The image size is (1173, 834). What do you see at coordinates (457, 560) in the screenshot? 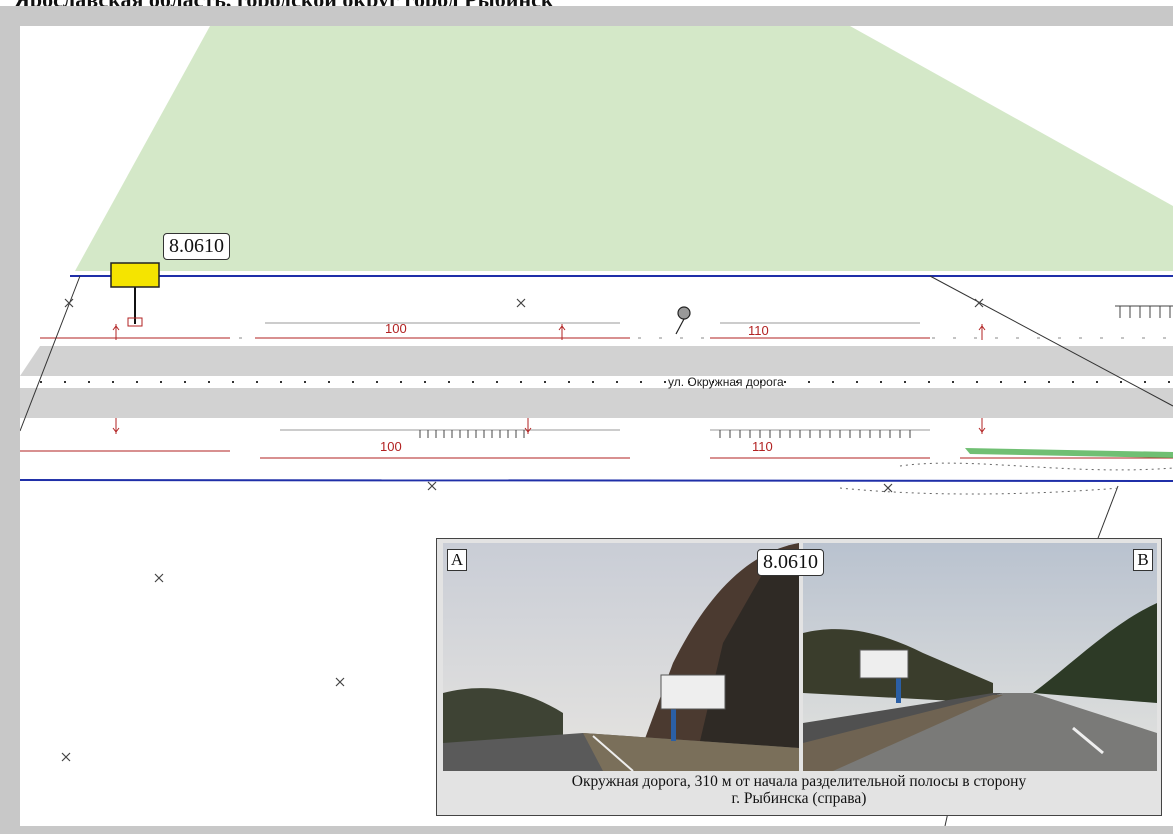
I see `photo-a-letter: A` at bounding box center [457, 560].